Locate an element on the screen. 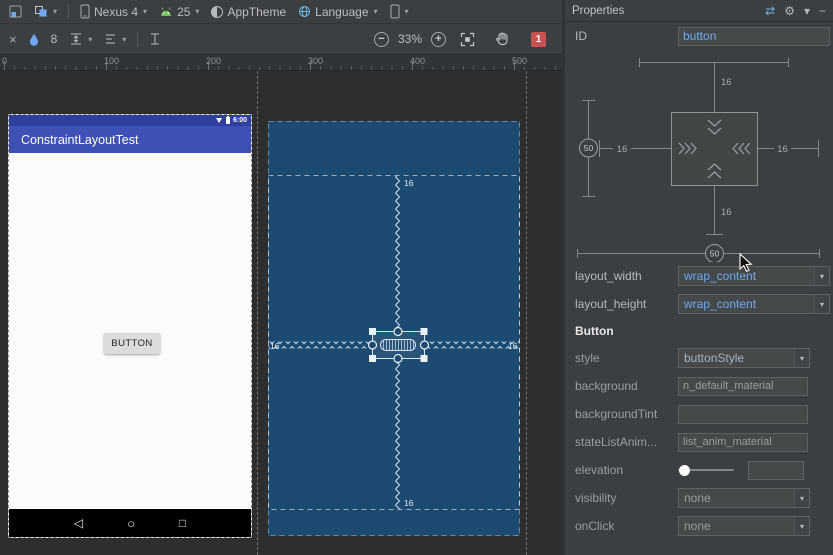 The width and height of the screenshot is (833, 555). property-label: layout_width is located at coordinates (608, 276).